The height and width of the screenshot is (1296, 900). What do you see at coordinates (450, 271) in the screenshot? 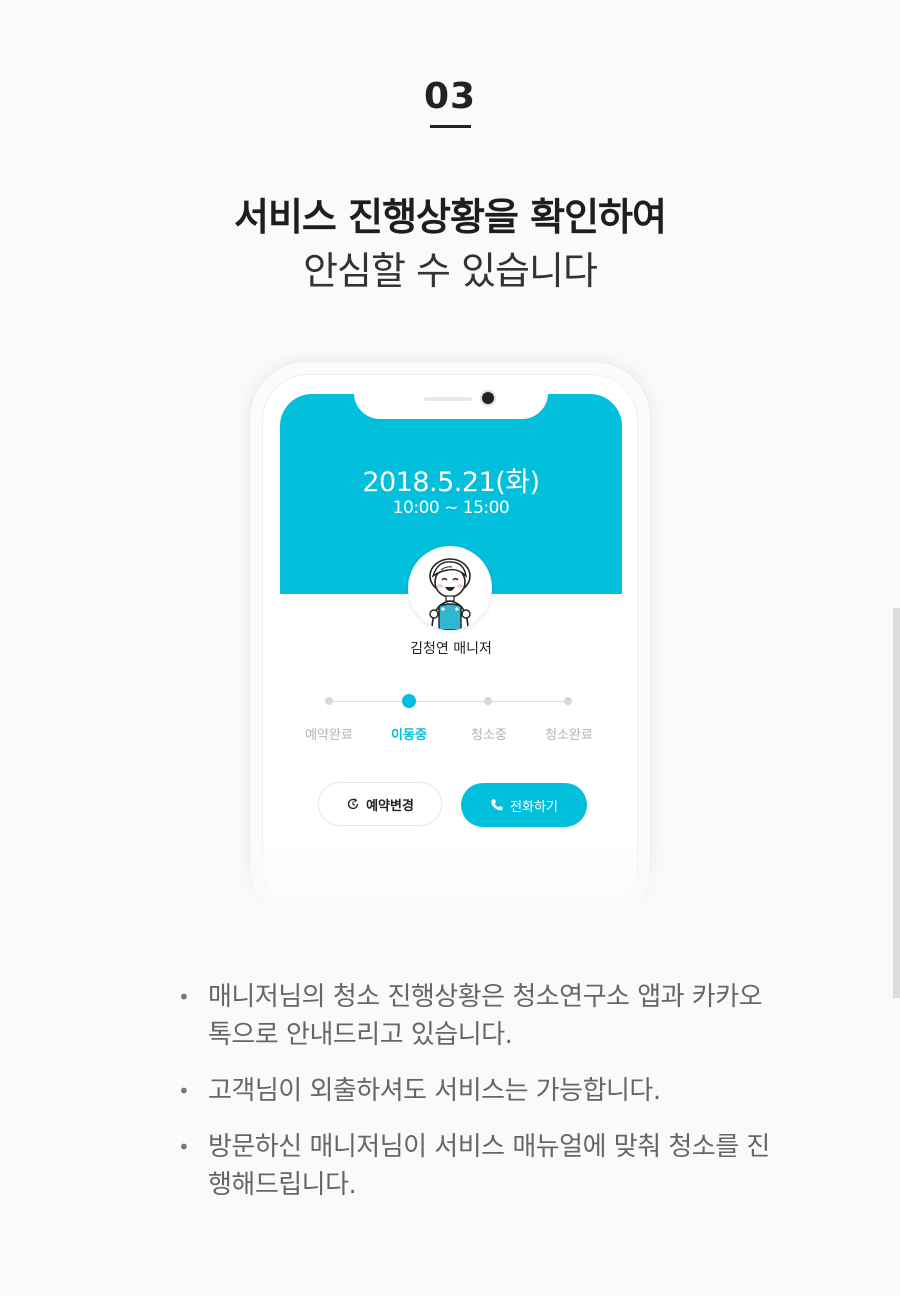
I see `section-subtitle: 안심할 수 있습니다` at bounding box center [450, 271].